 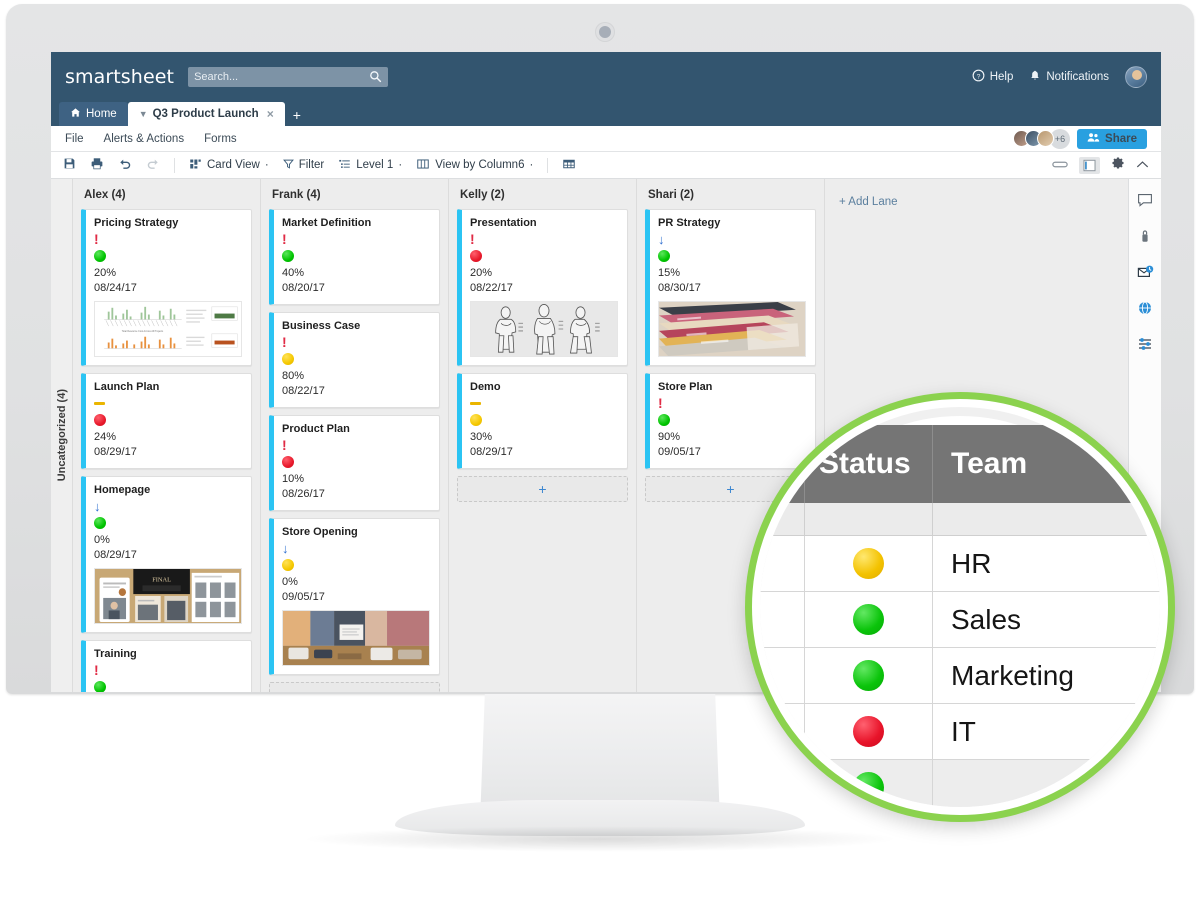 What do you see at coordinates (354, 257) in the screenshot?
I see `card: Market Definition ! 40% 08/20/17` at bounding box center [354, 257].